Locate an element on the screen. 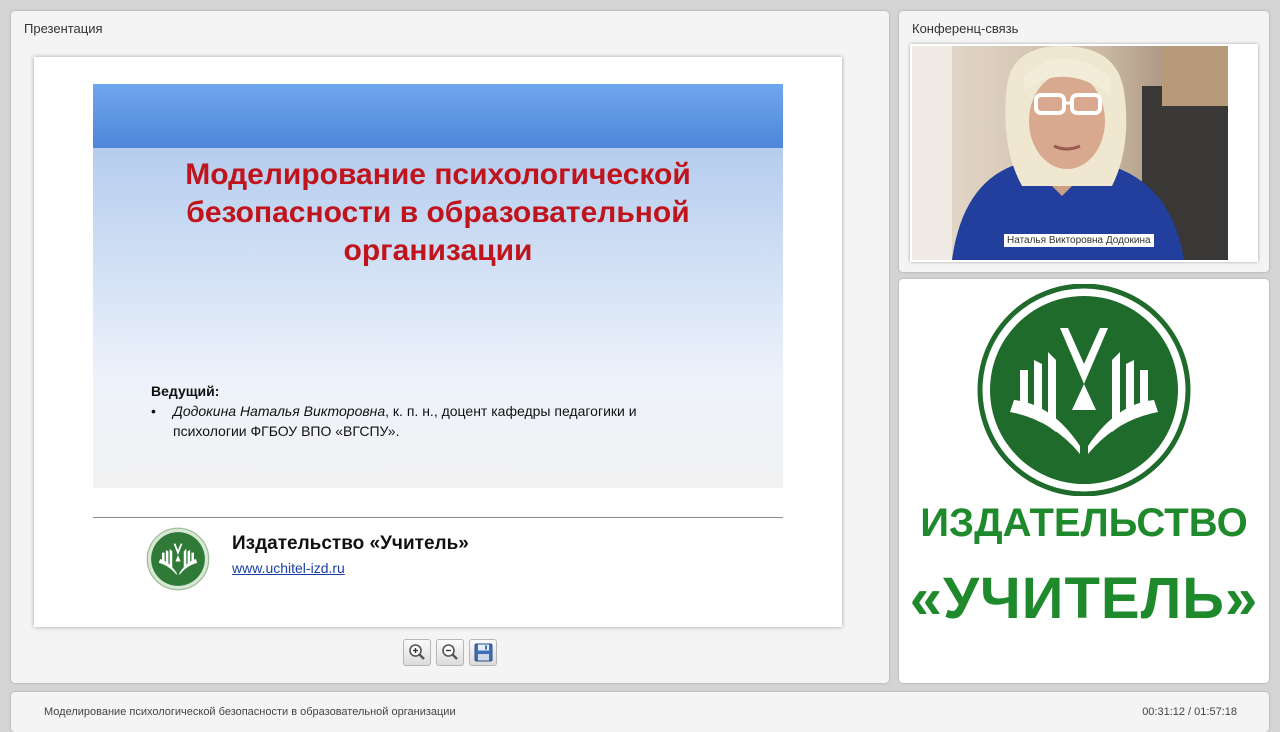 The height and width of the screenshot is (732, 1280). slide-divider is located at coordinates (438, 517).